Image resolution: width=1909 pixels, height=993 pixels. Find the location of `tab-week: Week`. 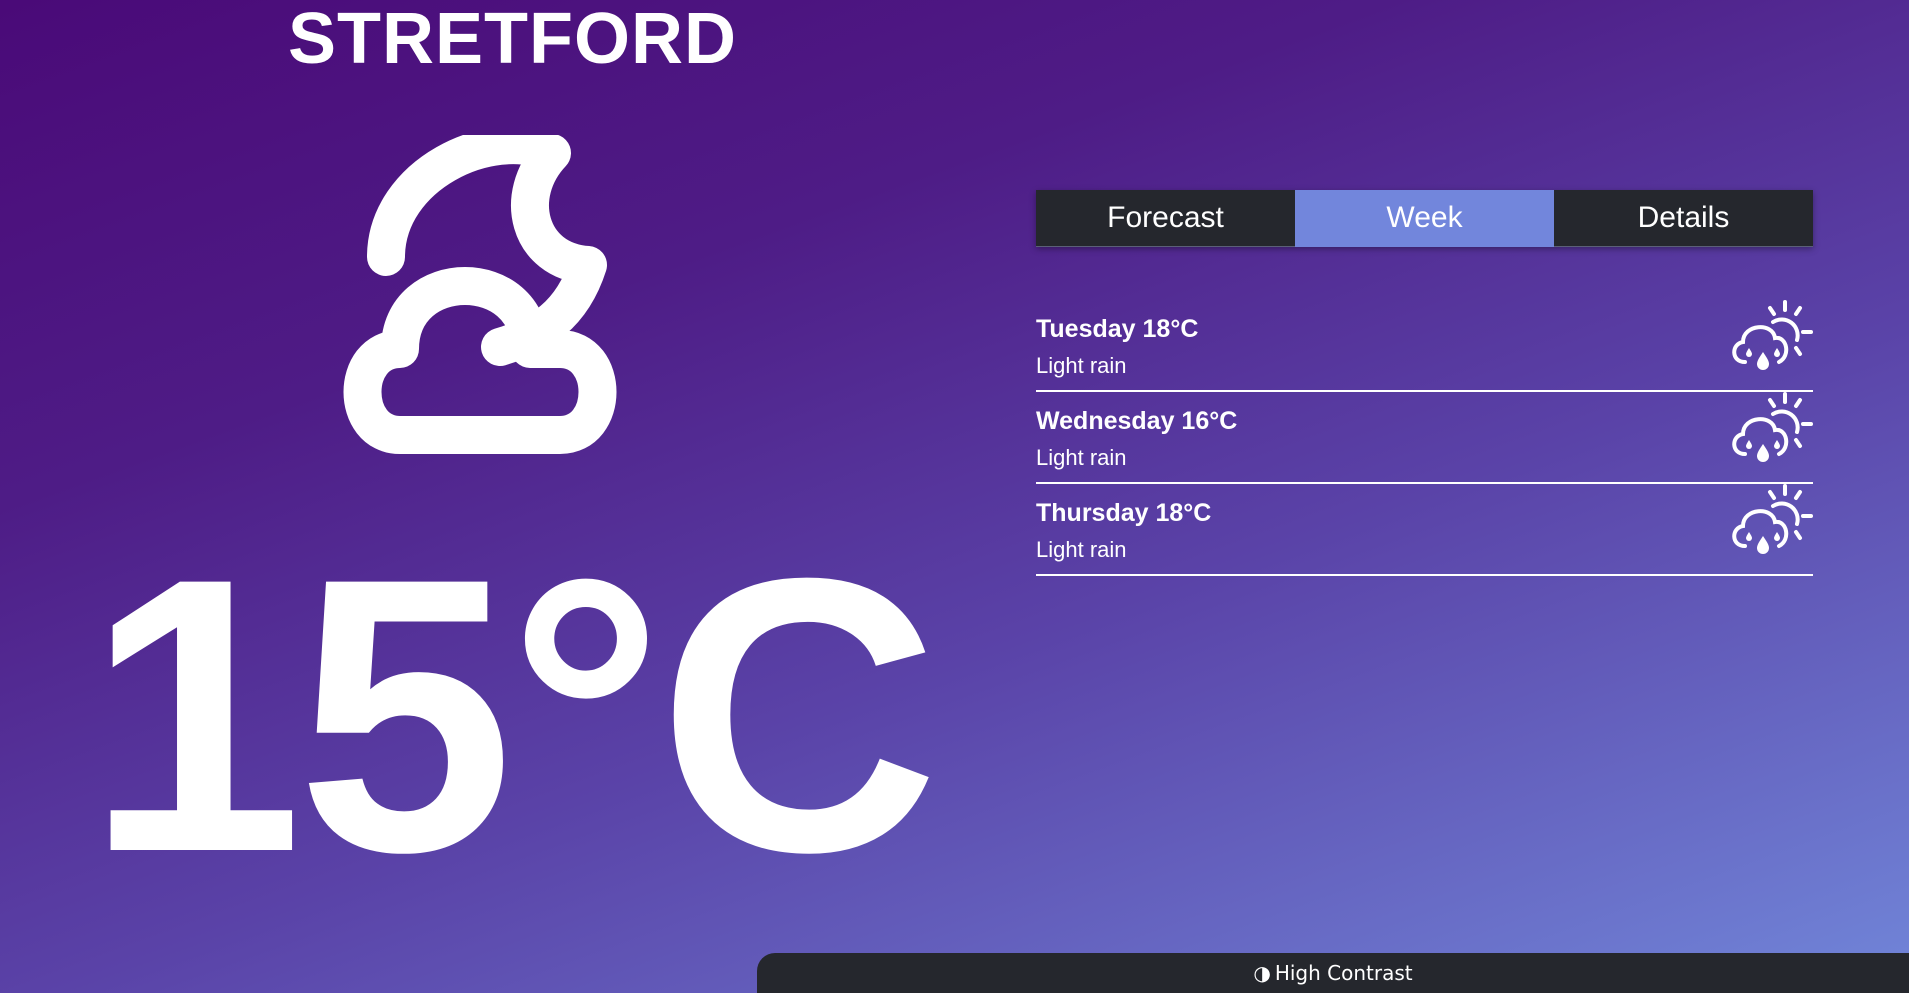

tab-week: Week is located at coordinates (1424, 218).